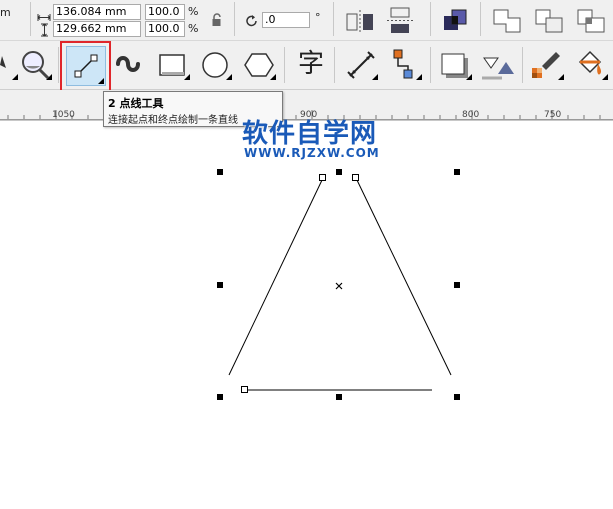 The height and width of the screenshot is (509, 613). What do you see at coordinates (165, 12) in the screenshot?
I see `scale-x-field: 100.0` at bounding box center [165, 12].